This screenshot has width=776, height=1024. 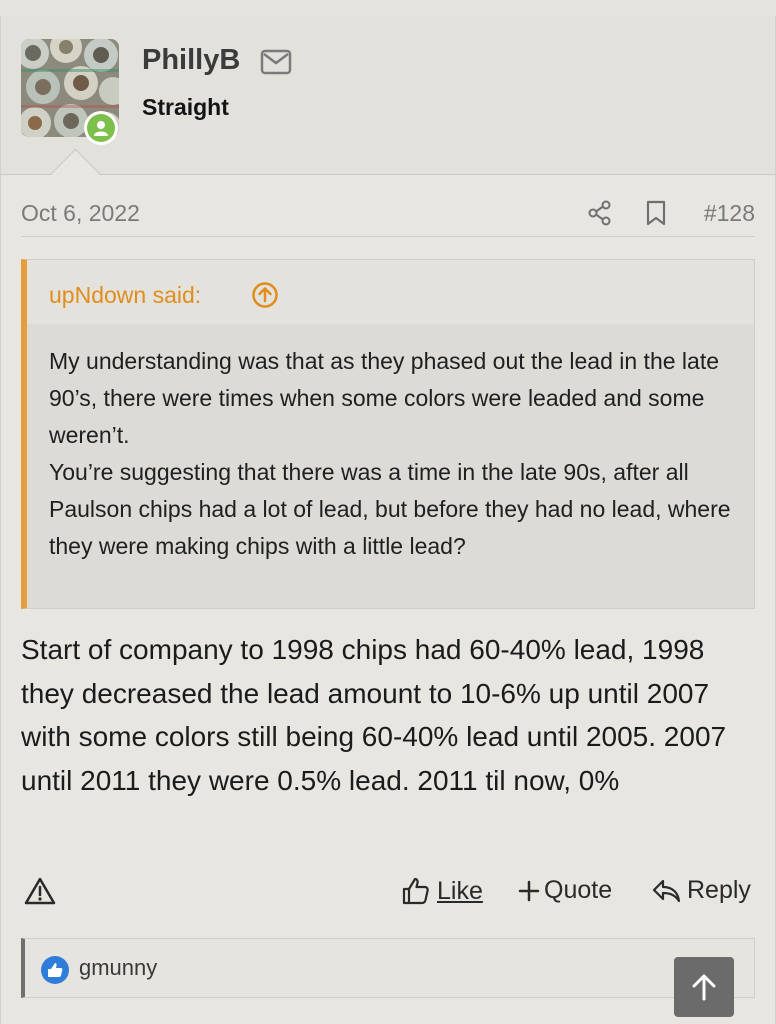 What do you see at coordinates (729, 213) in the screenshot?
I see `post-number: #128` at bounding box center [729, 213].